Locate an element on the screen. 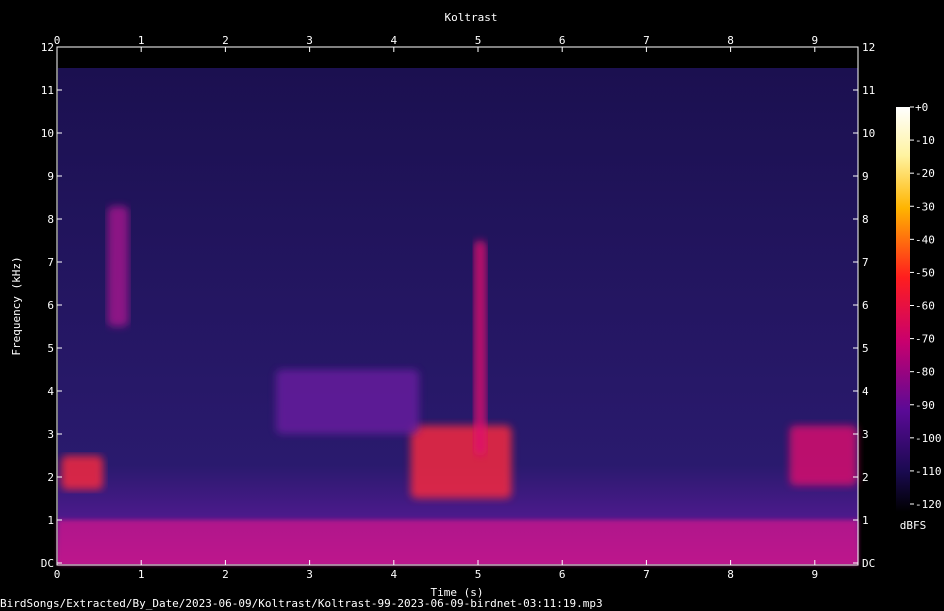  x-tick-label-bottom: 7 is located at coordinates (646, 574).